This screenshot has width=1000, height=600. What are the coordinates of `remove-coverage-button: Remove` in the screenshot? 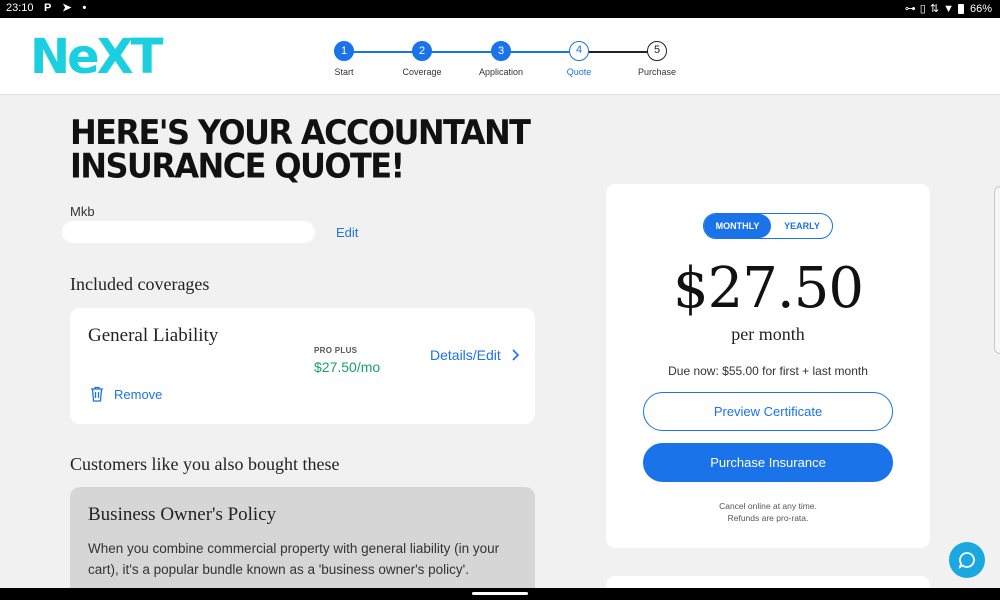 It's located at (126, 394).